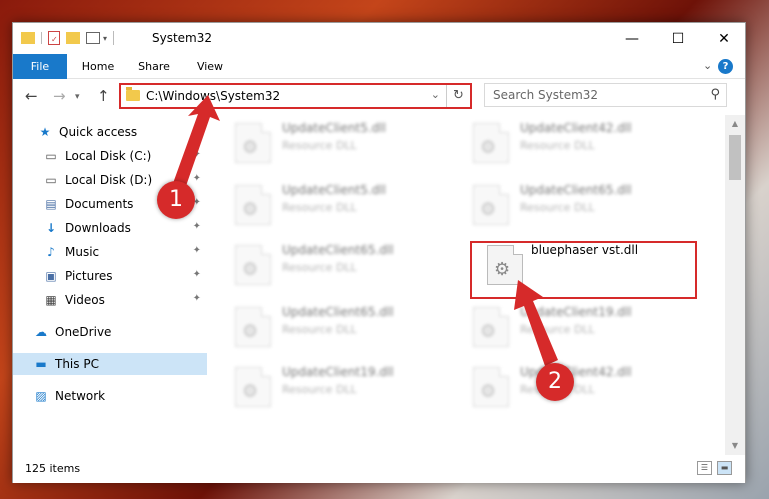 This screenshot has width=769, height=499. What do you see at coordinates (98, 132) in the screenshot?
I see `sidebar-item-label: Quick access` at bounding box center [98, 132].